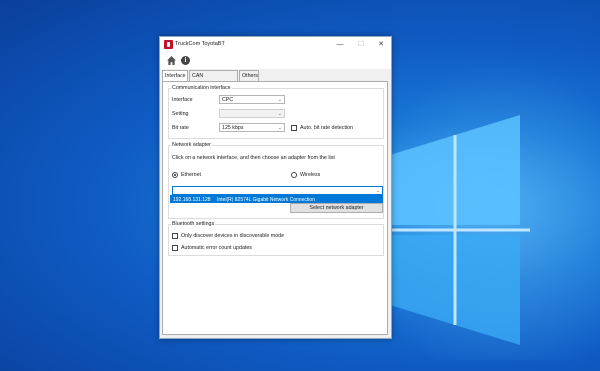 The height and width of the screenshot is (371, 600). Describe the element at coordinates (275, 60) in the screenshot. I see `toolbar: i` at that location.